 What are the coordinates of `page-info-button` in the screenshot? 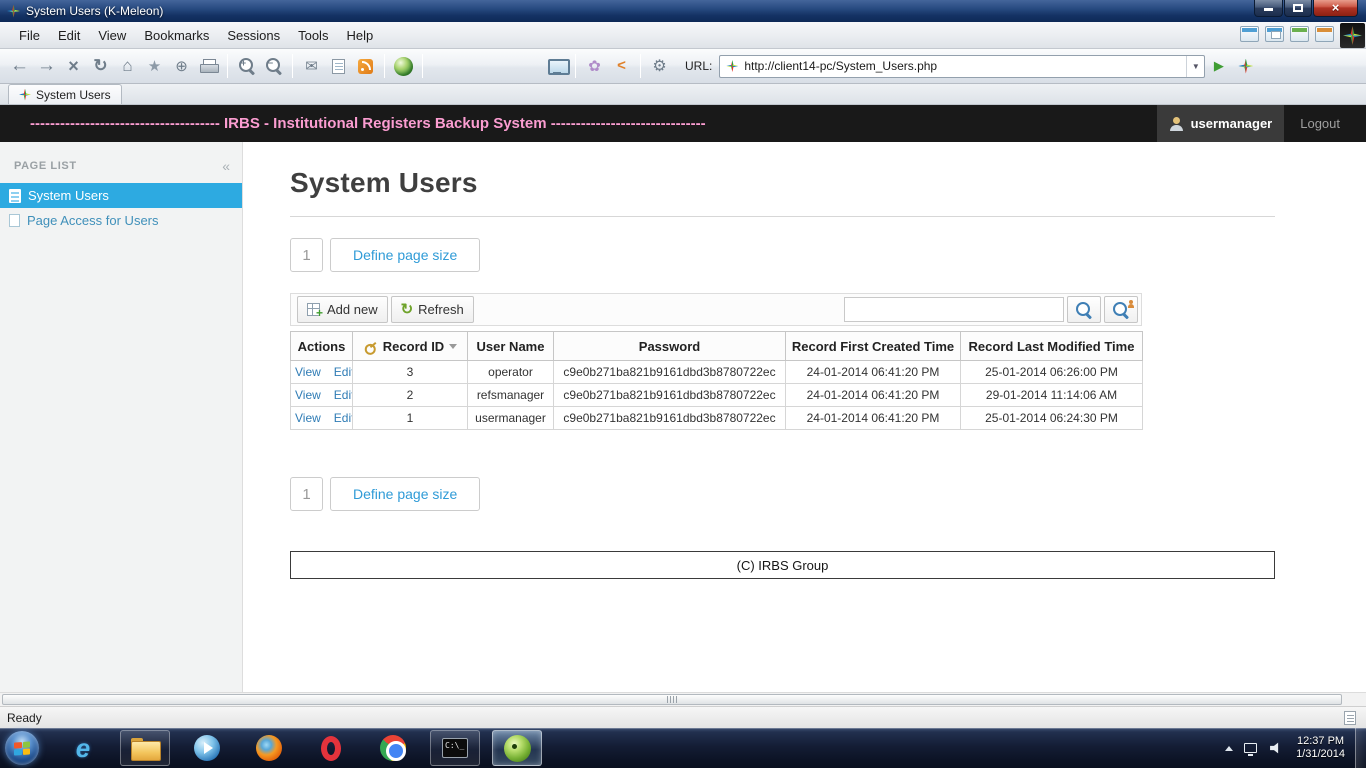 It's located at (338, 66).